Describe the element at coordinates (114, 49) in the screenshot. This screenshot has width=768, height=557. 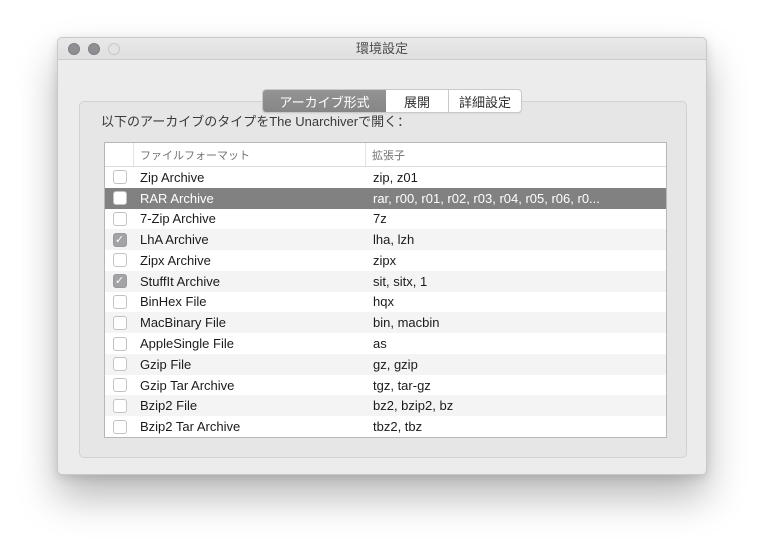
I see `zoom-button` at that location.